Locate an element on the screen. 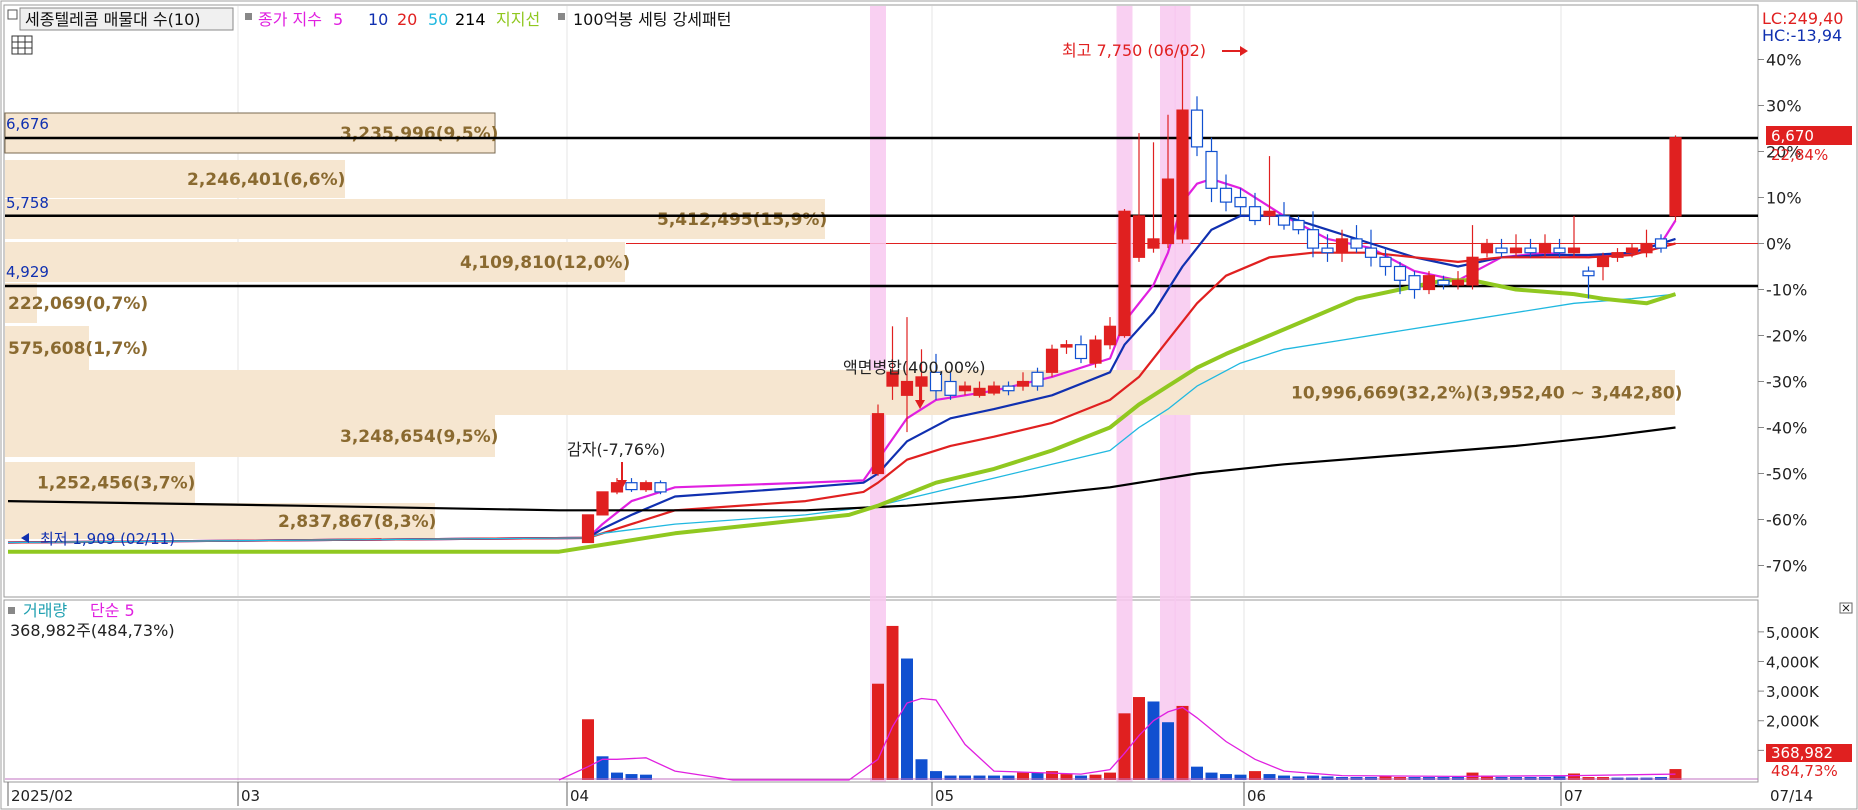 The image size is (1858, 810). y-tick-label: -10% is located at coordinates (1786, 290).